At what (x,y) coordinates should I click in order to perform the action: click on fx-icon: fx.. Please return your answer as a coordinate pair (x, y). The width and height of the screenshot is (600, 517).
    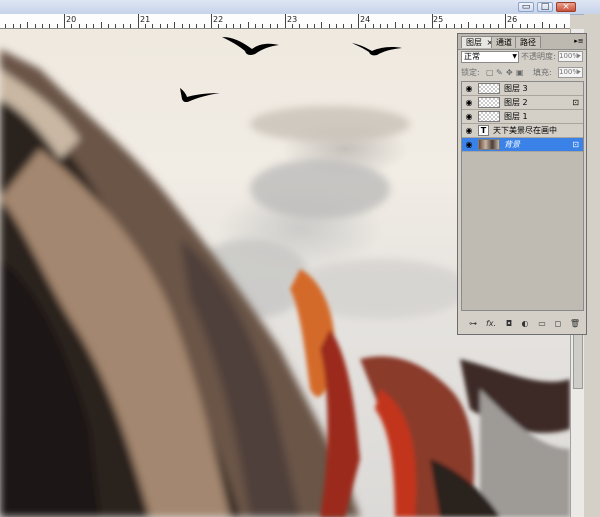
    Looking at the image, I should click on (491, 323).